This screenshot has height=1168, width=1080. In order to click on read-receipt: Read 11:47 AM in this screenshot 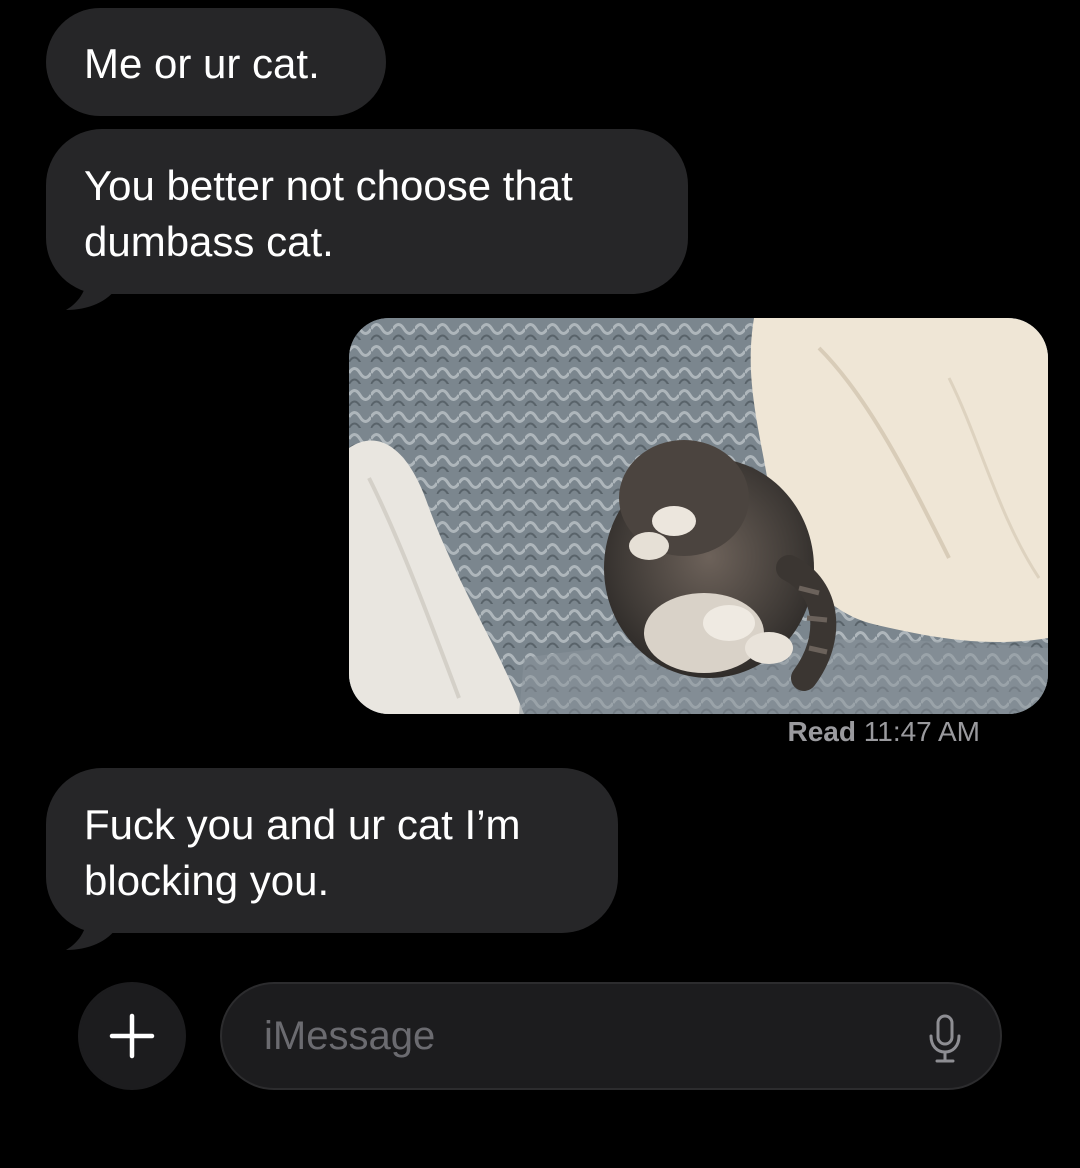, I will do `click(884, 732)`.